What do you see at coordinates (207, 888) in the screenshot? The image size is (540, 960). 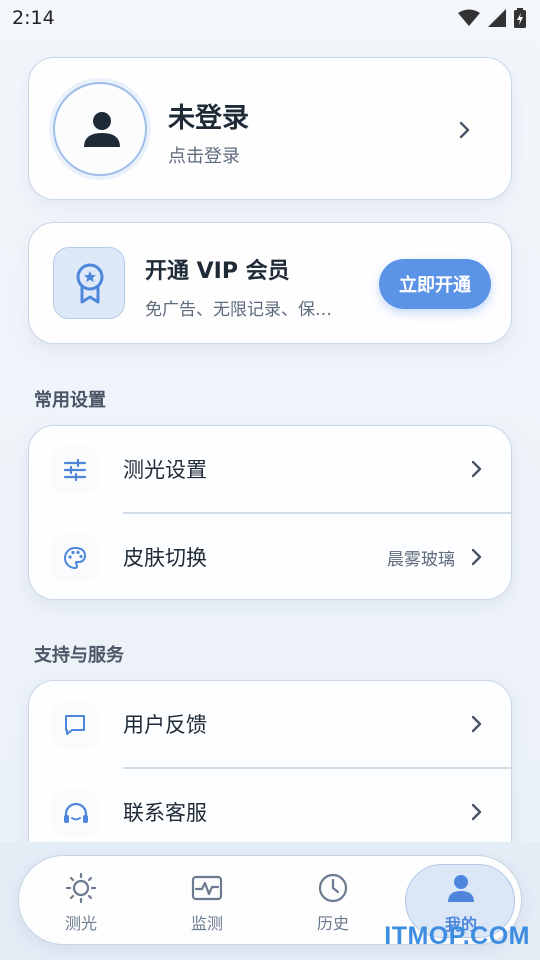 I see `pulse-icon` at bounding box center [207, 888].